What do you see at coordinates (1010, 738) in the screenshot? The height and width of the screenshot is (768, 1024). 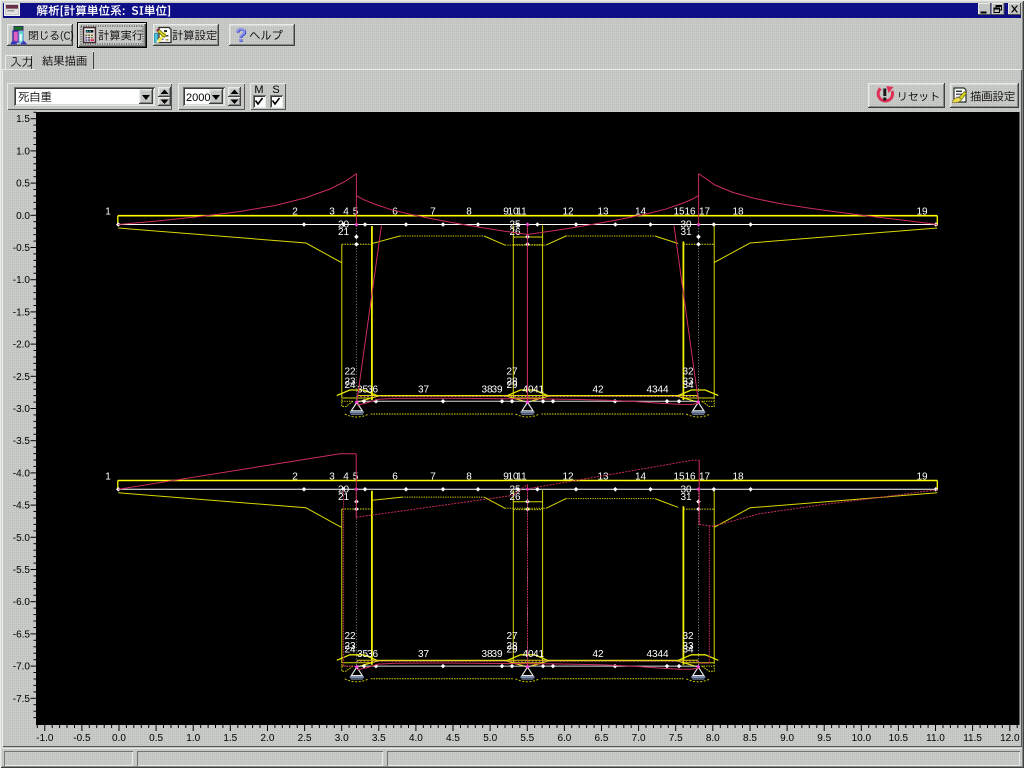 I see `svg-text: 12.0` at bounding box center [1010, 738].